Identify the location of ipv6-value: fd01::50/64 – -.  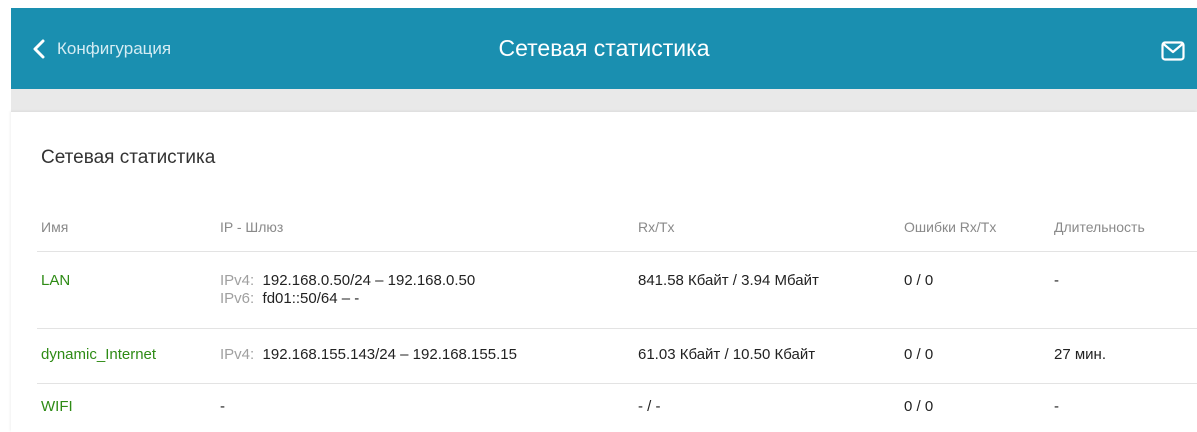
(311, 298).